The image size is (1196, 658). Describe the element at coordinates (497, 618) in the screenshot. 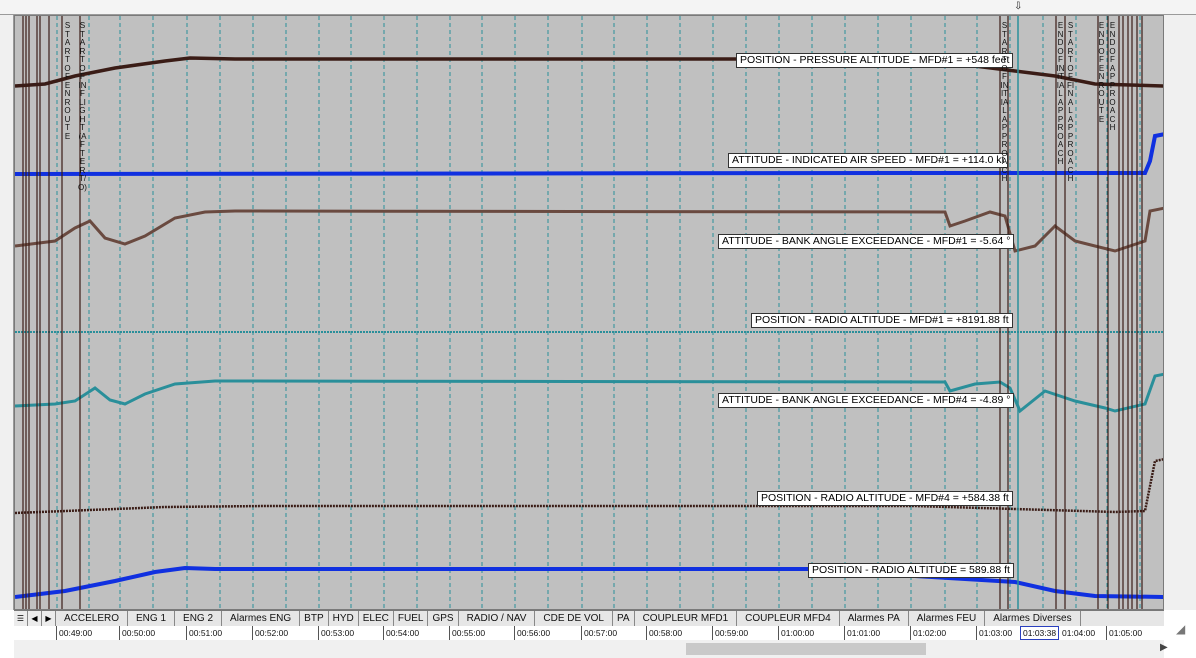

I see `tab-radio-nav: RADIO / NAV` at that location.